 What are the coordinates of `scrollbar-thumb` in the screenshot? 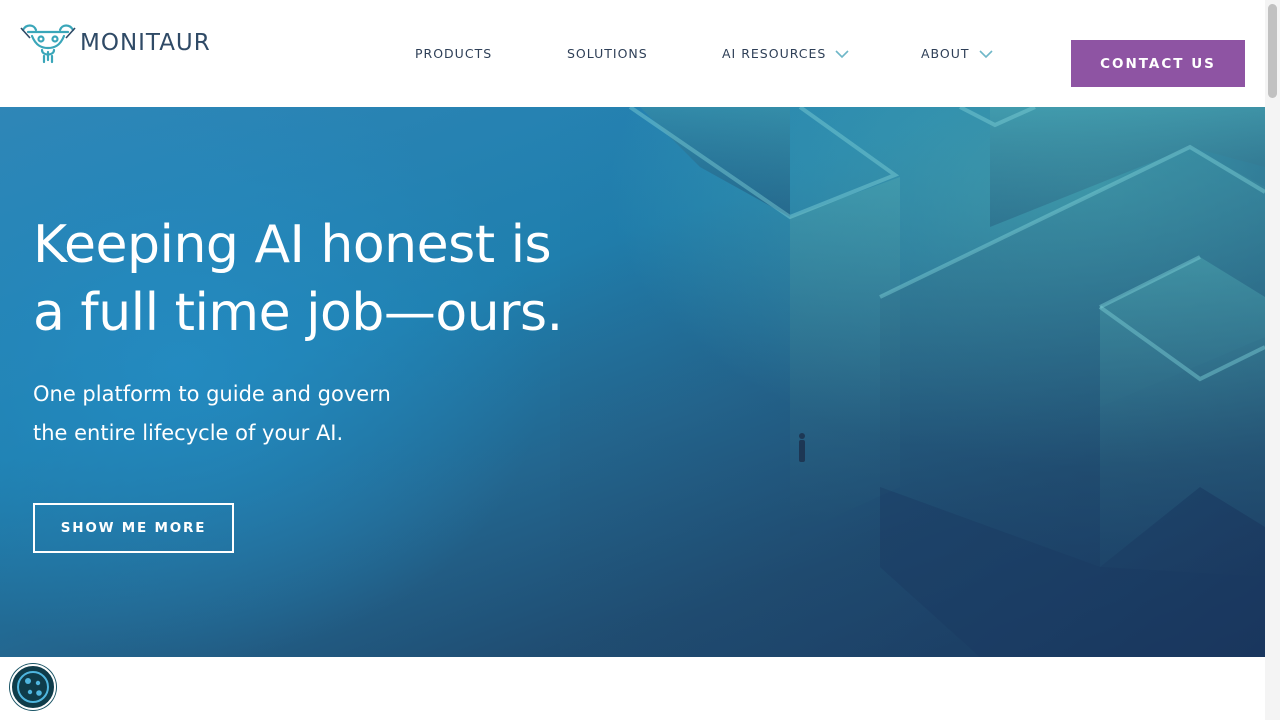 It's located at (1272, 51).